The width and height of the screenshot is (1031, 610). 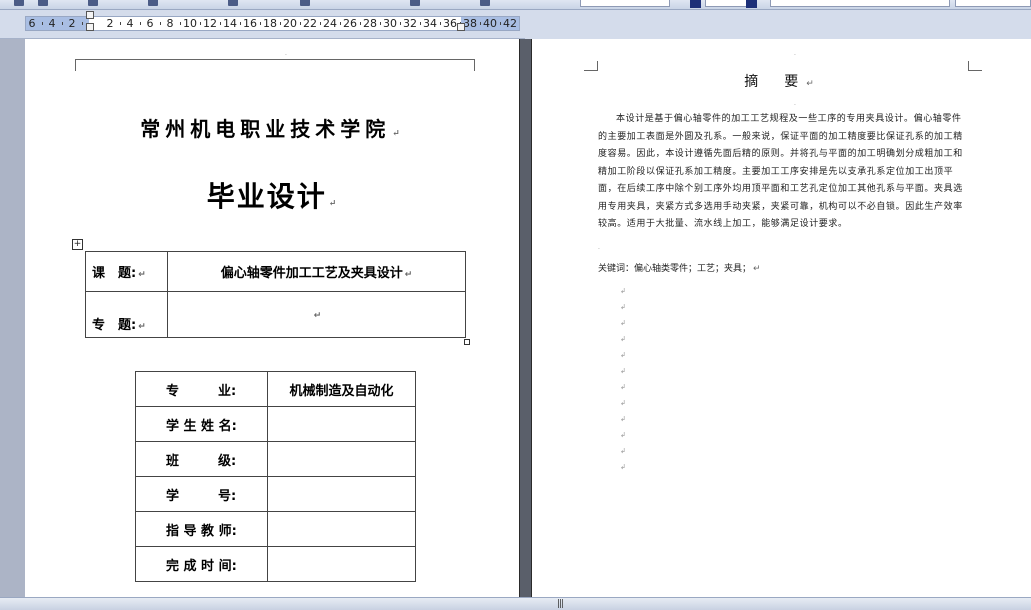 What do you see at coordinates (560, 604) in the screenshot?
I see `scroll-grip-icon: |||` at bounding box center [560, 604].